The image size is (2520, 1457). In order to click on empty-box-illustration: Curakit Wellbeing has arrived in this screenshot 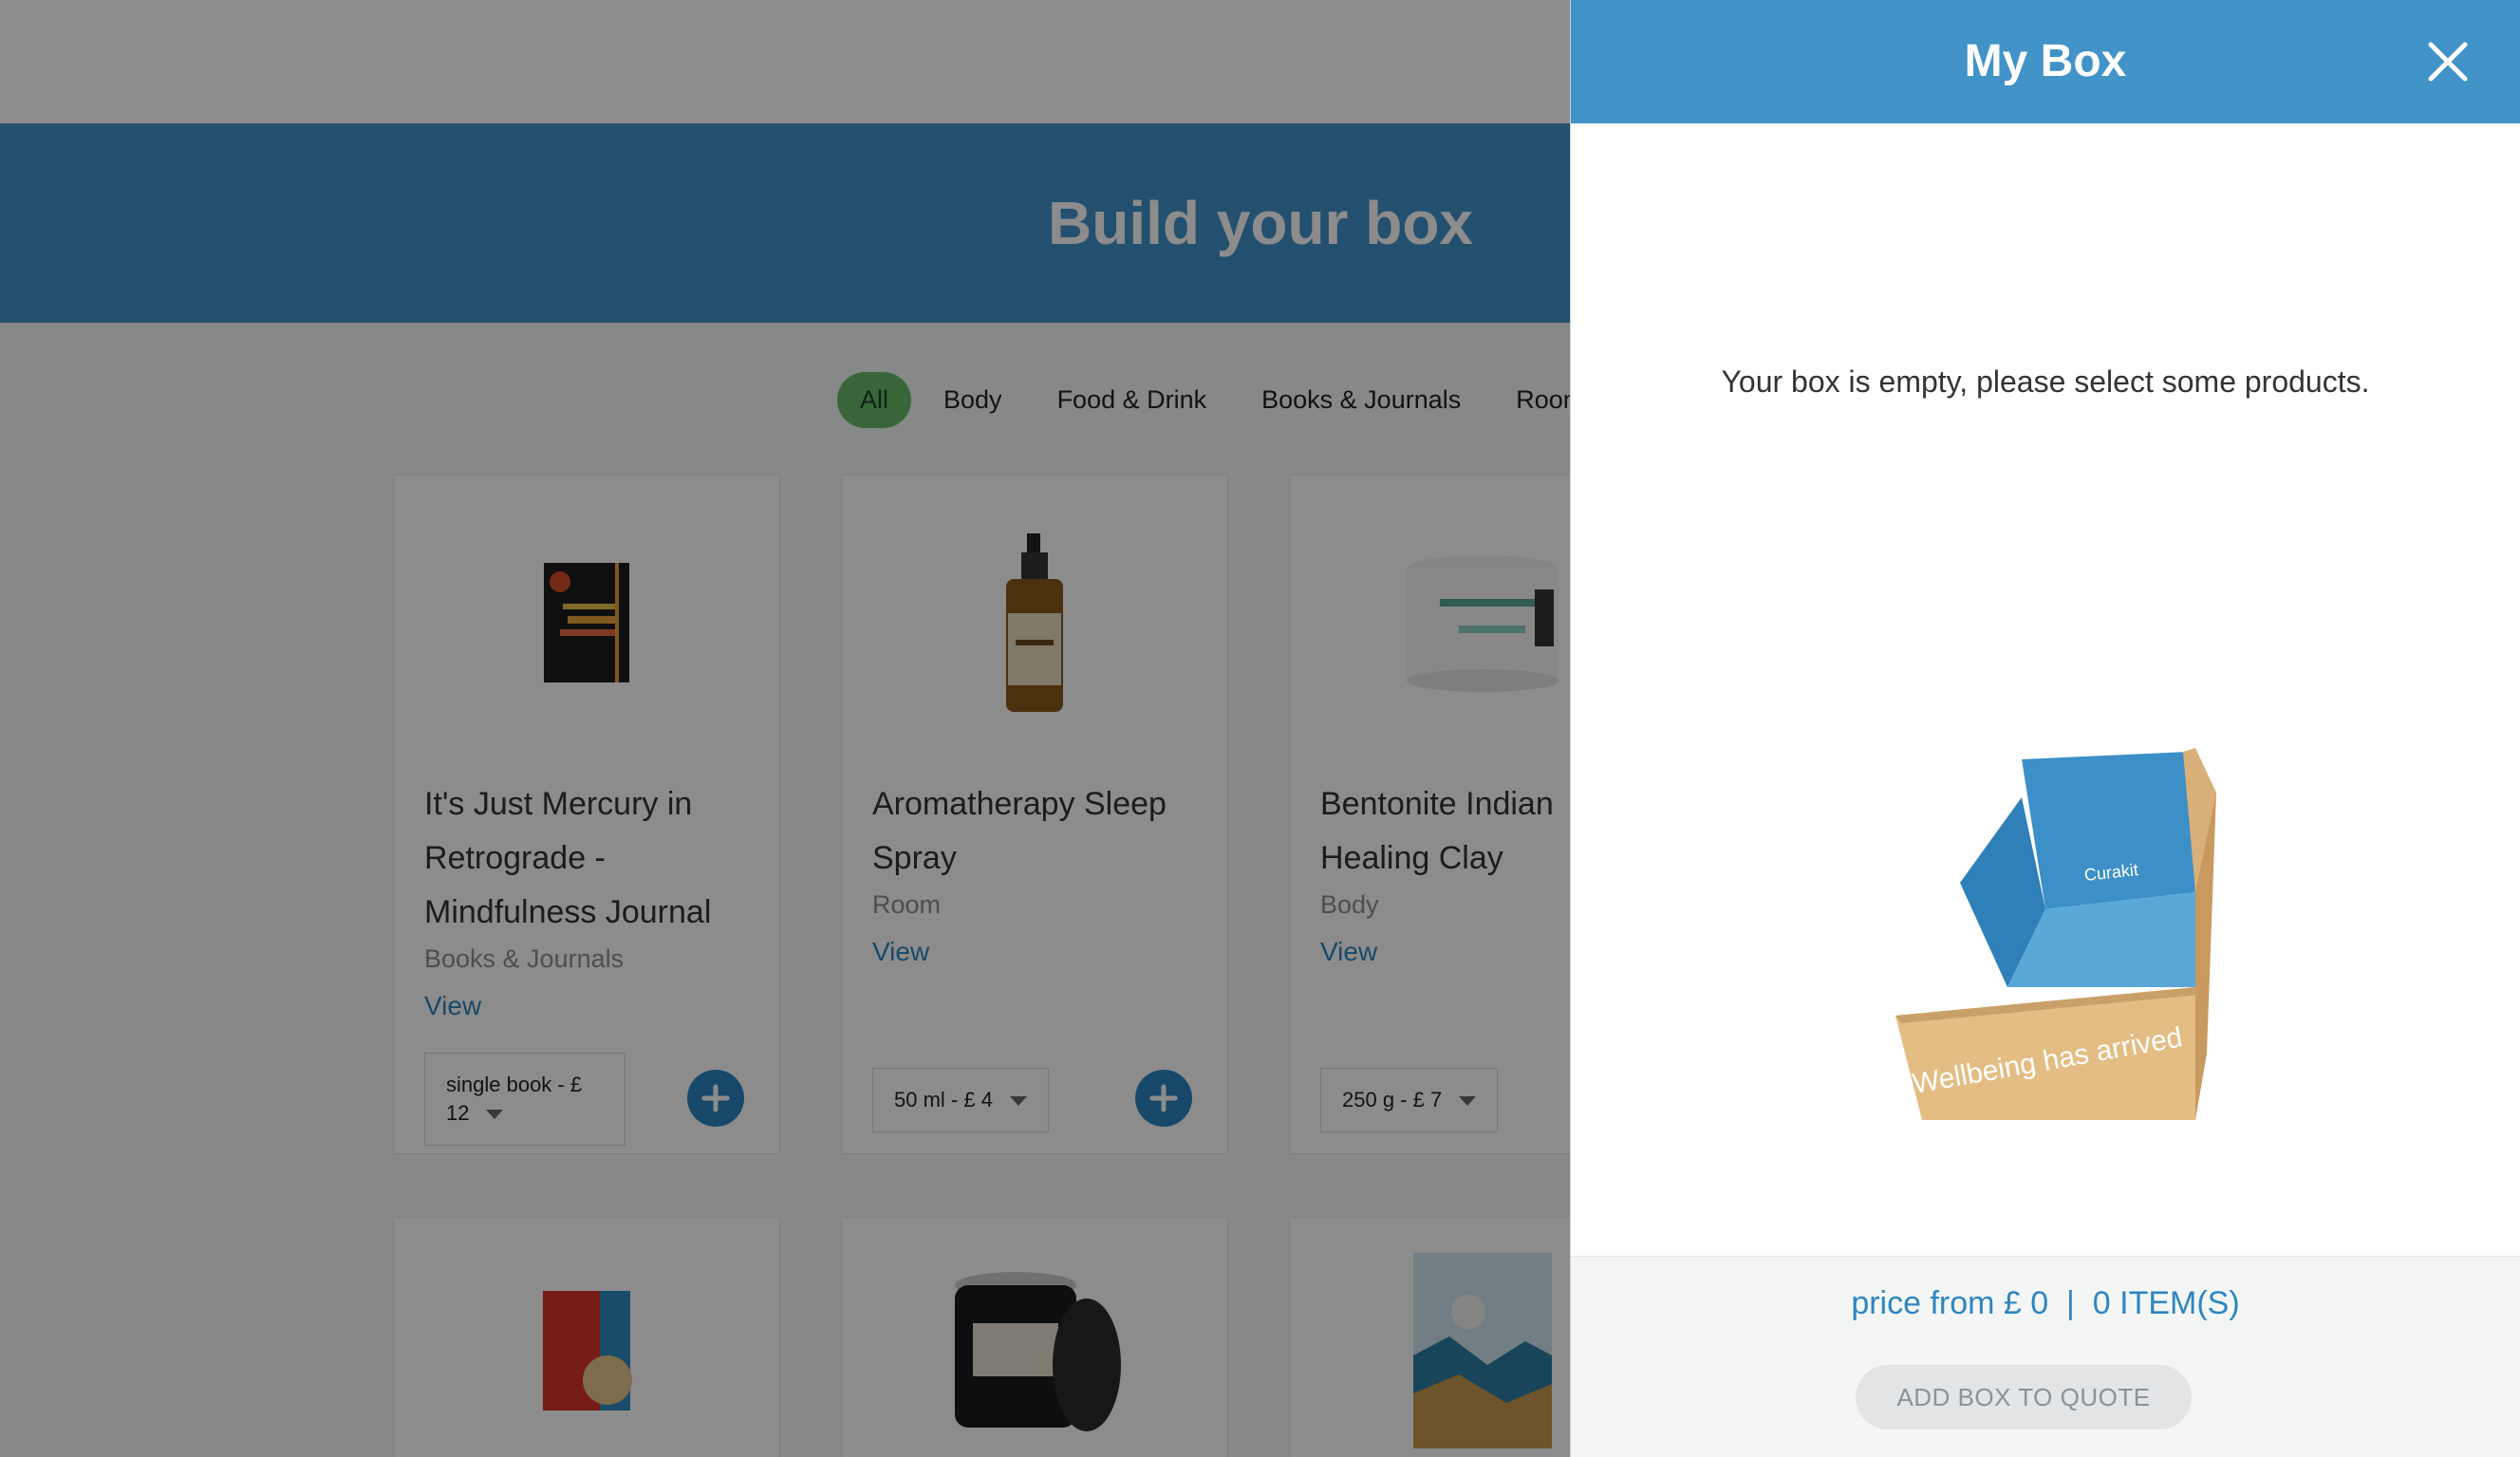, I will do `click(2055, 939)`.